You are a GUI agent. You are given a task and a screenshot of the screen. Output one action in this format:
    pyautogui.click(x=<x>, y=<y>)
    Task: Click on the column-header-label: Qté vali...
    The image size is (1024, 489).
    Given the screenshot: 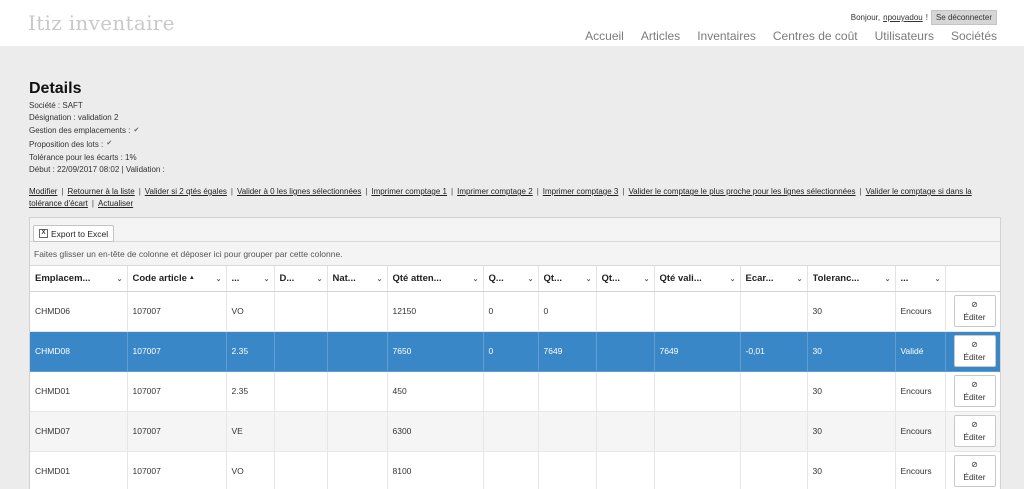 What is the action you would take?
    pyautogui.click(x=680, y=278)
    